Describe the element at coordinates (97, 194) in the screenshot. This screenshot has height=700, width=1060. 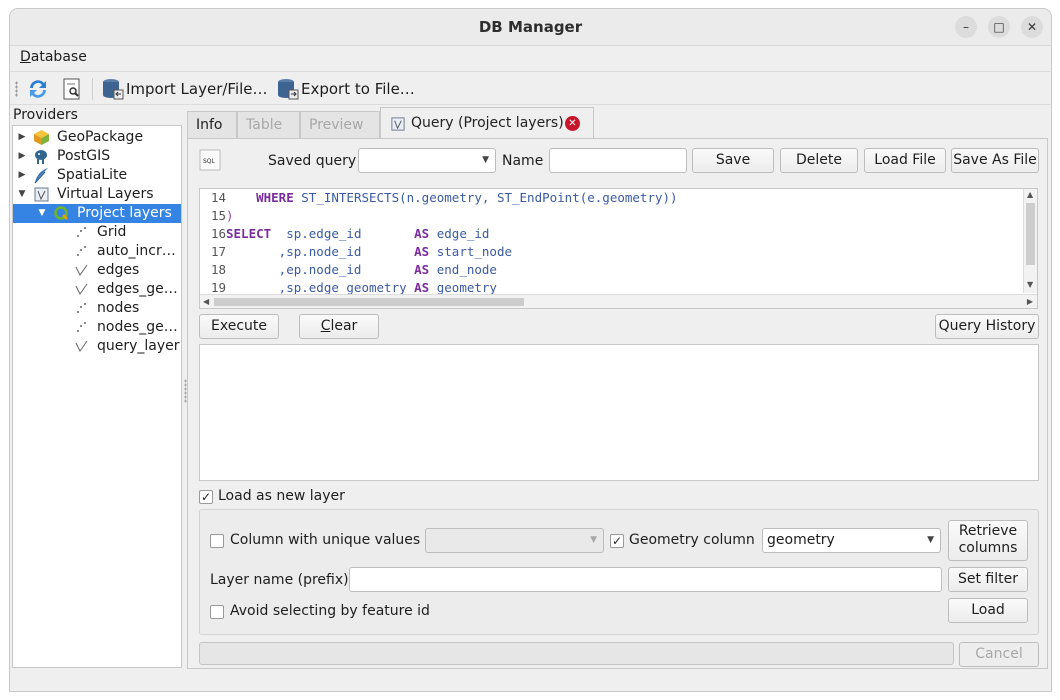
I see `tree-item-virtual-layers: ▼ Virtual Layers` at that location.